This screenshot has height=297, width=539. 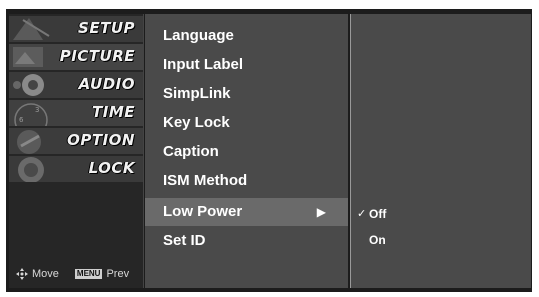 What do you see at coordinates (22, 274) in the screenshot?
I see `move-arrows-icon` at bounding box center [22, 274].